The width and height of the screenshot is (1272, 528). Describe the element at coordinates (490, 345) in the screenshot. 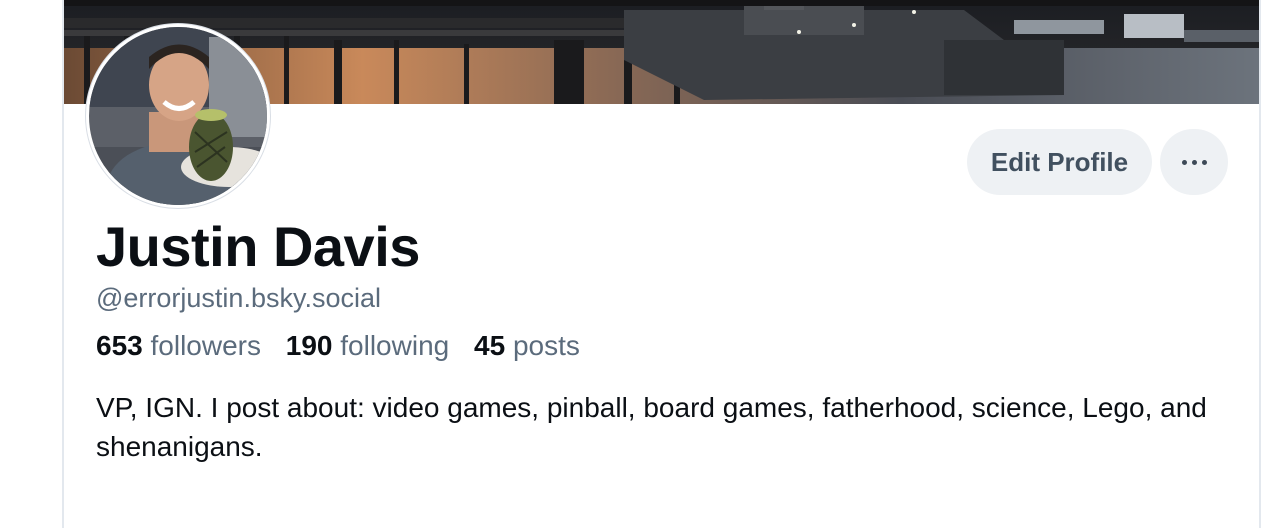

I see `posts-count: 45` at that location.